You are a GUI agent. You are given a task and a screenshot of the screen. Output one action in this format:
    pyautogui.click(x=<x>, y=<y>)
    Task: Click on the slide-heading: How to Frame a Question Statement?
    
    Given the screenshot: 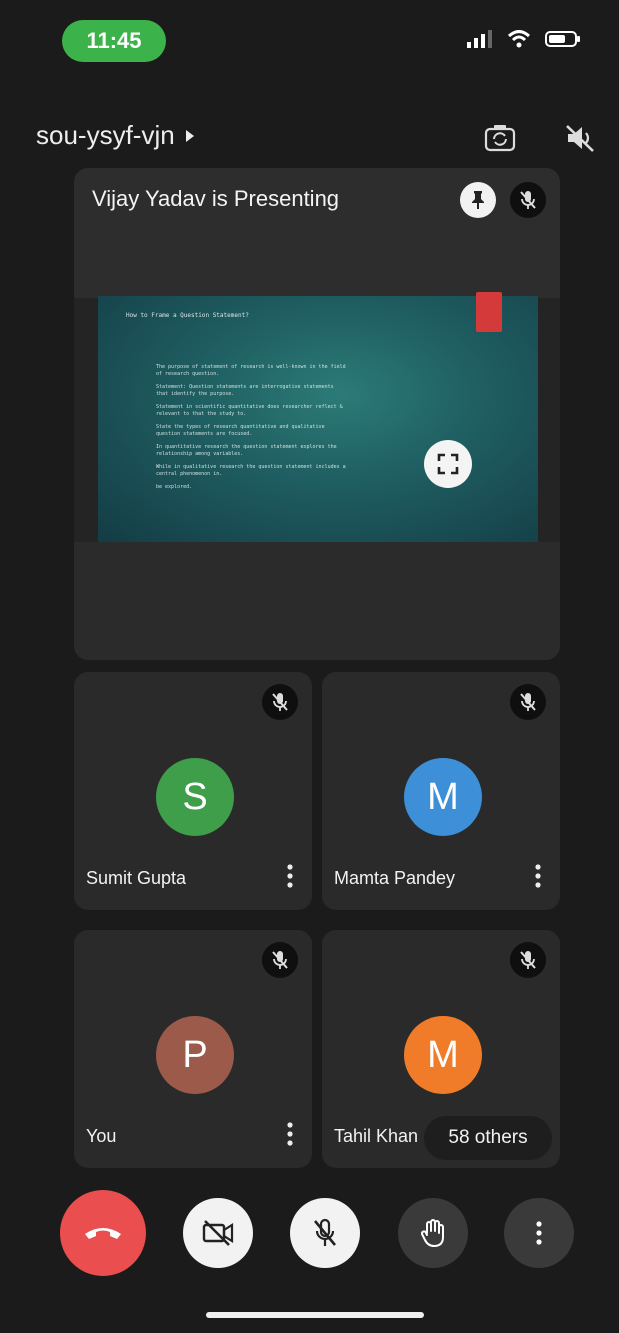 What is the action you would take?
    pyautogui.click(x=187, y=315)
    